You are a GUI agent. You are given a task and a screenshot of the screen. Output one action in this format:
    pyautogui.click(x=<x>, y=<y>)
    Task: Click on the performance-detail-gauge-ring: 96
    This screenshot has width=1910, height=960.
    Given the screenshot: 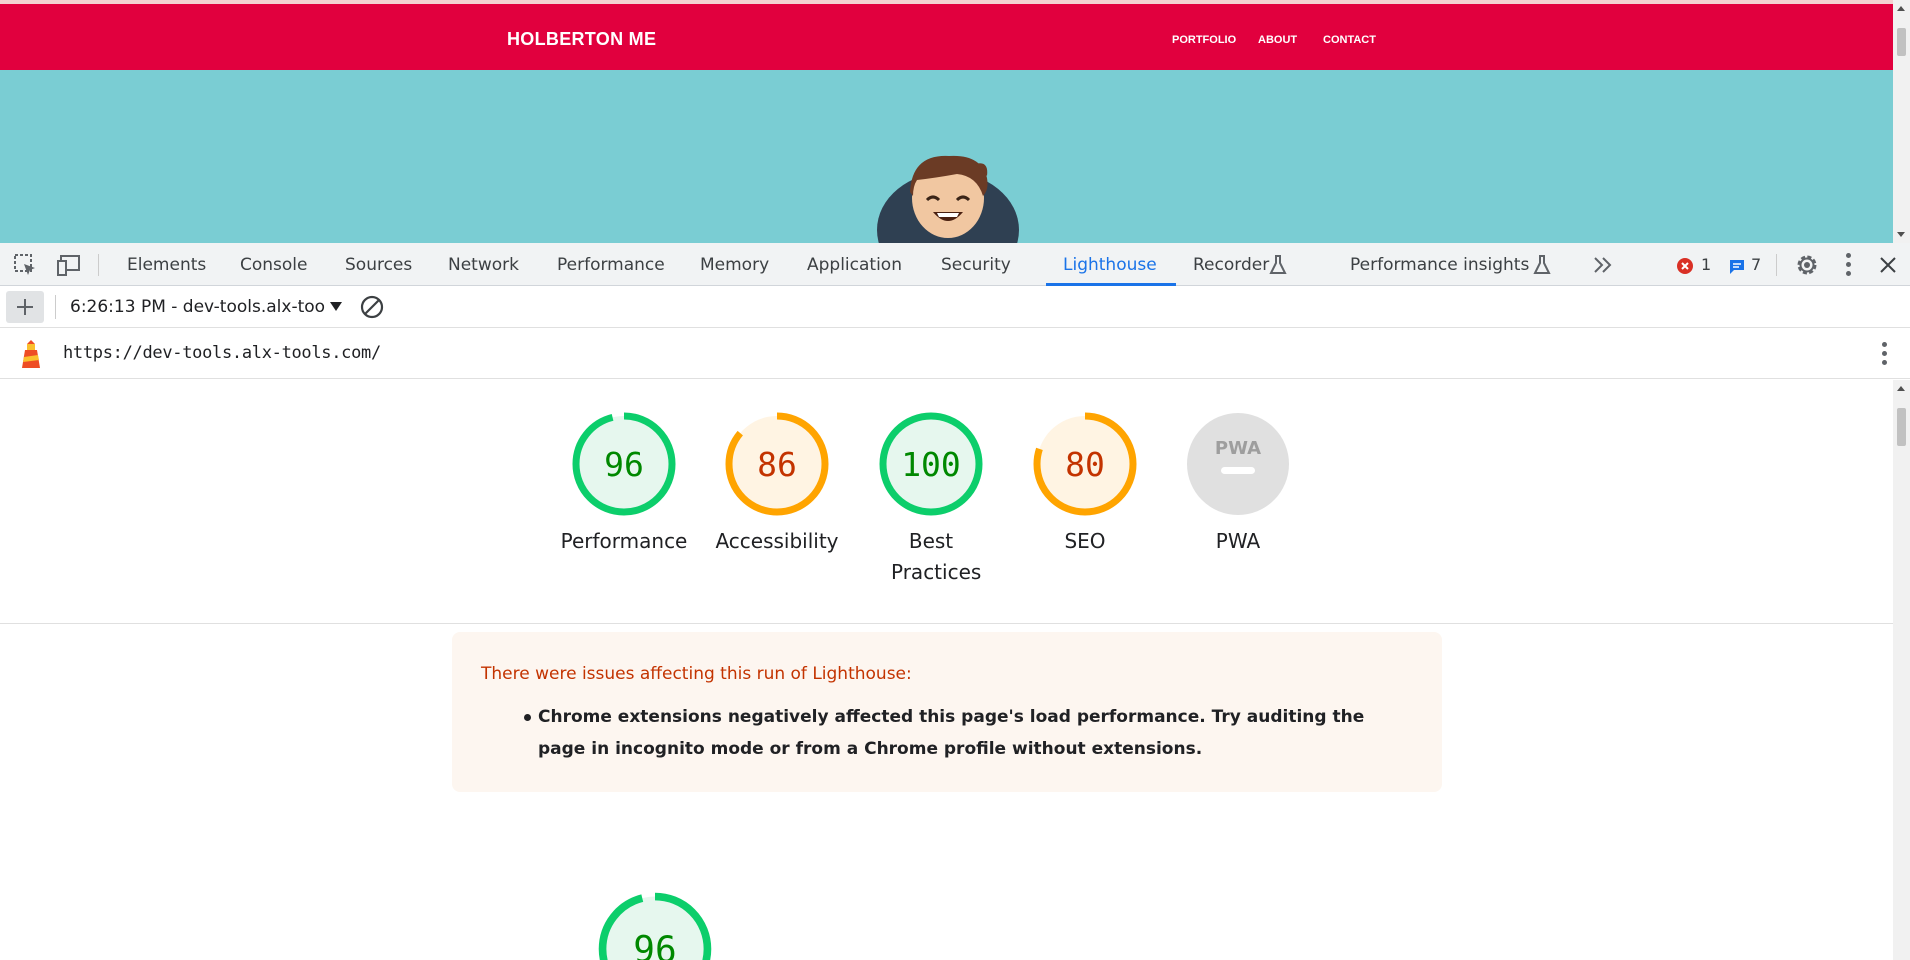 What is the action you would take?
    pyautogui.click(x=655, y=925)
    